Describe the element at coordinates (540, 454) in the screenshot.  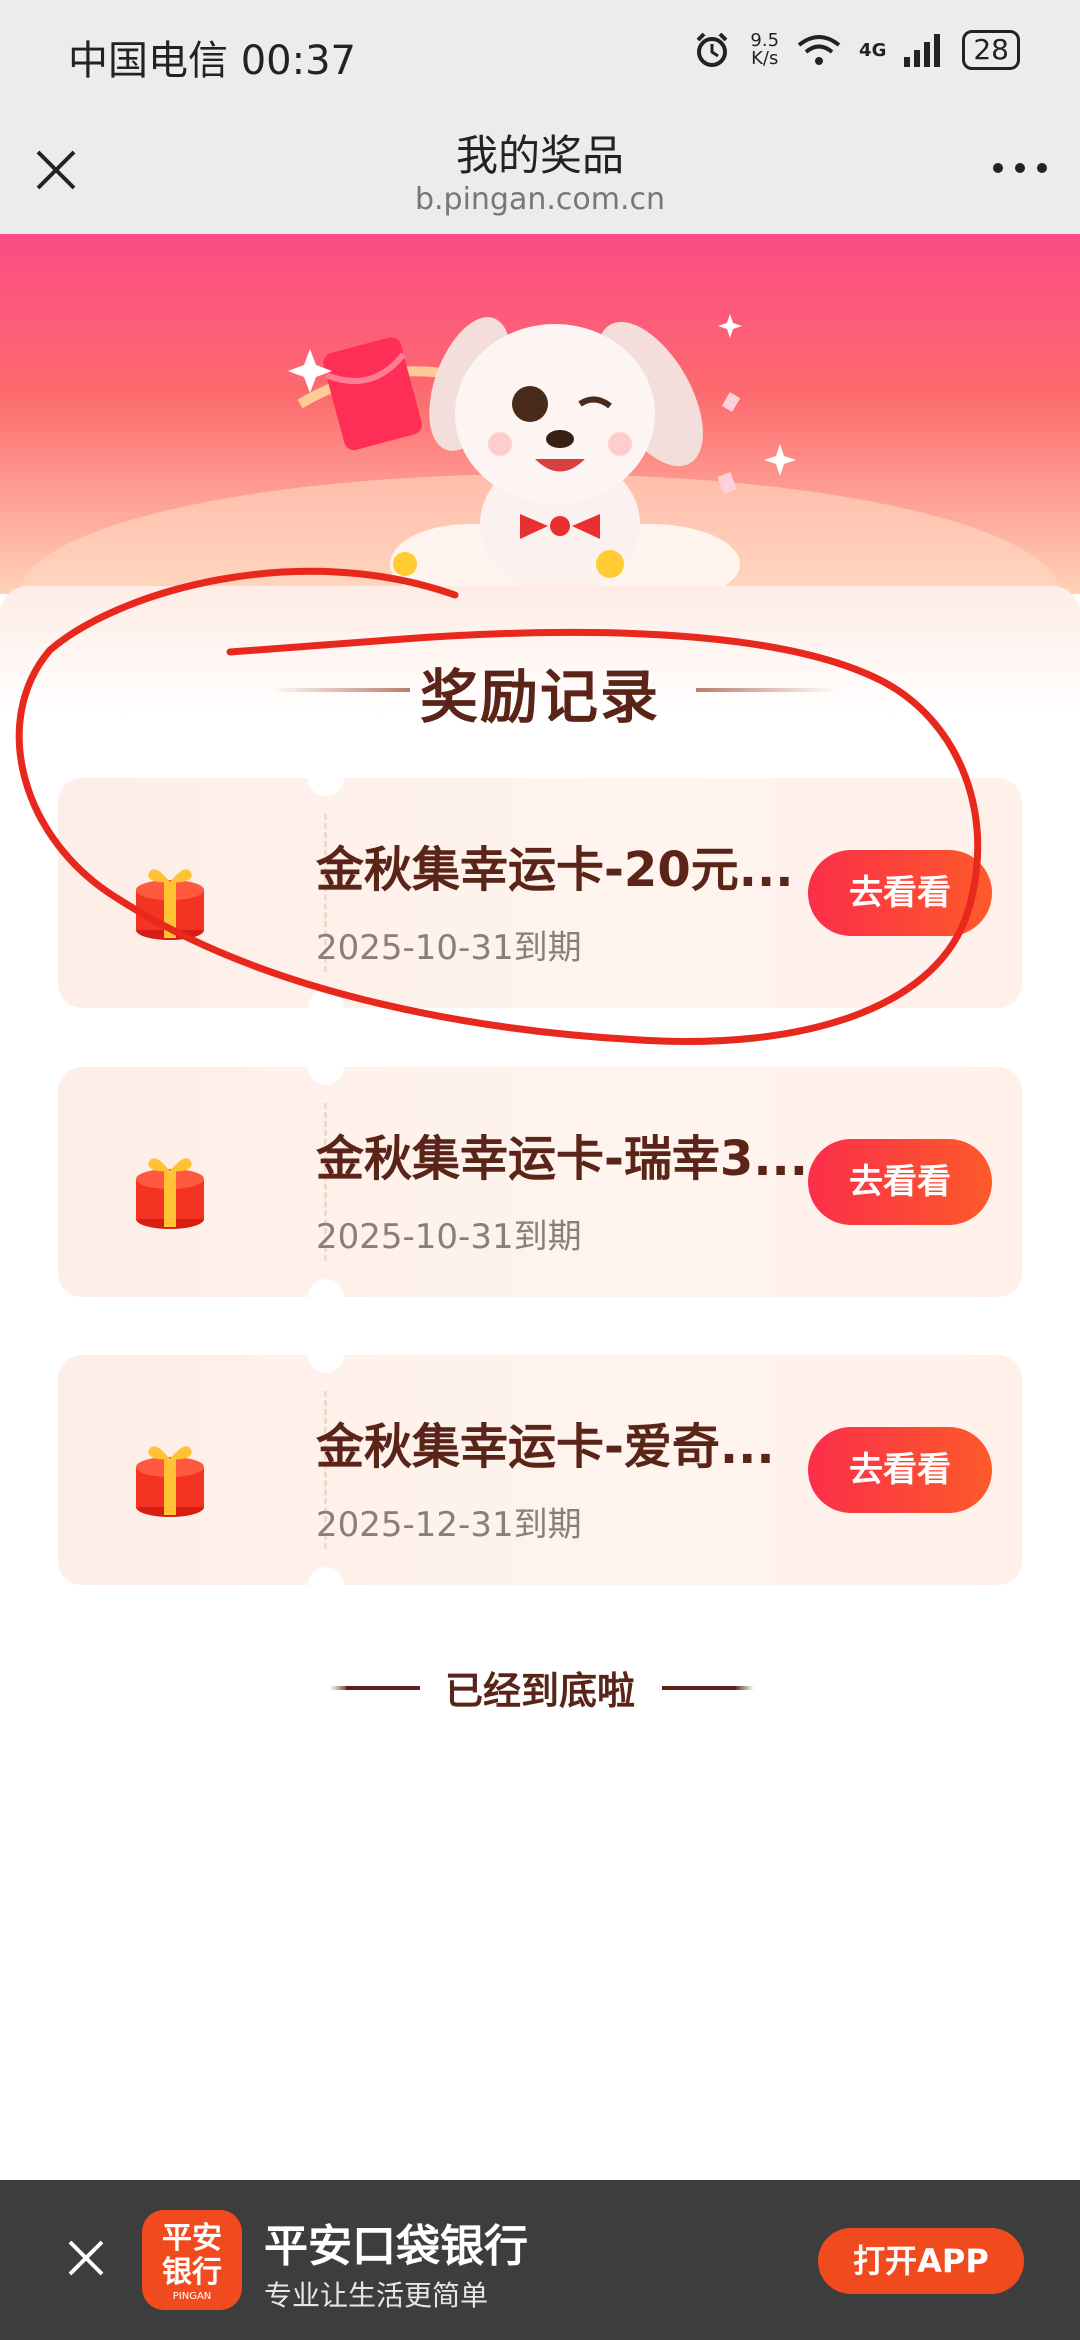
I see `mascot-illustration` at that location.